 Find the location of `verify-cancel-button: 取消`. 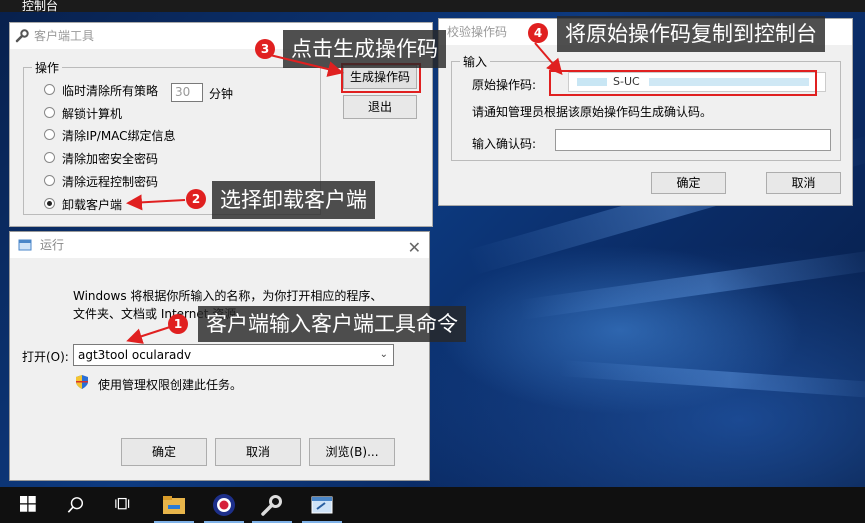

verify-cancel-button: 取消 is located at coordinates (803, 183).